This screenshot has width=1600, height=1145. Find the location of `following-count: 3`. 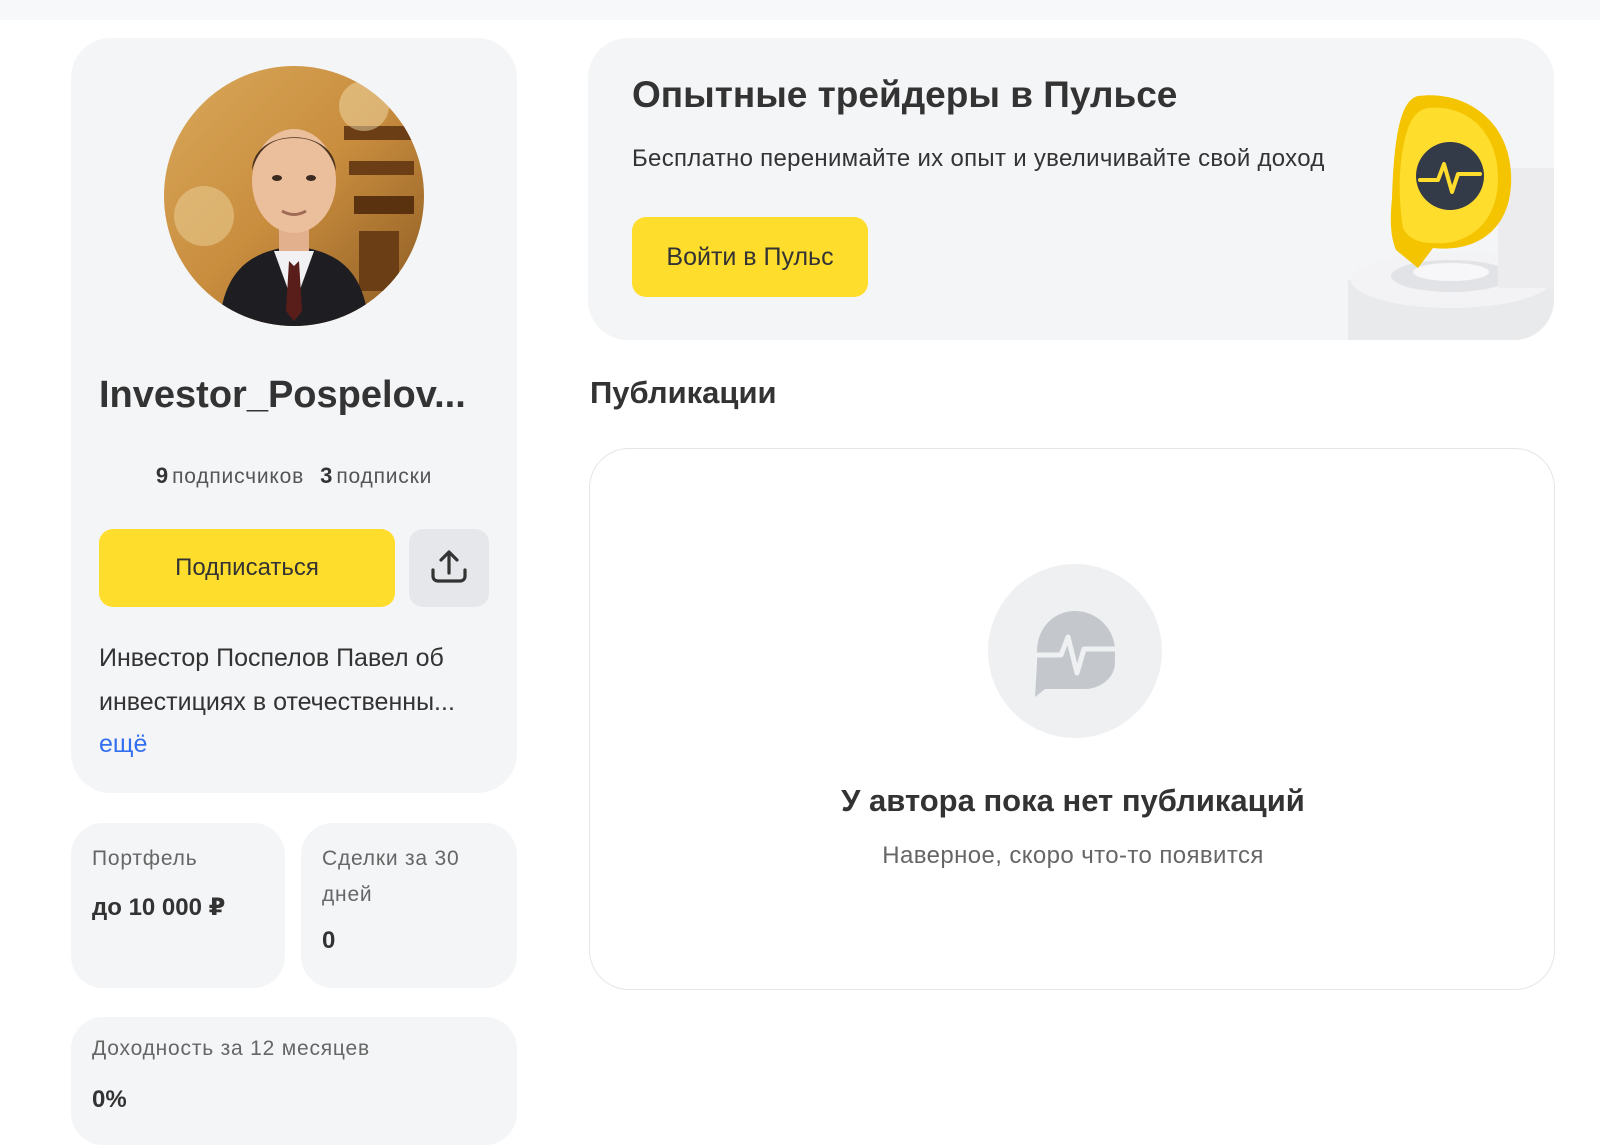

following-count: 3 is located at coordinates (326, 475).